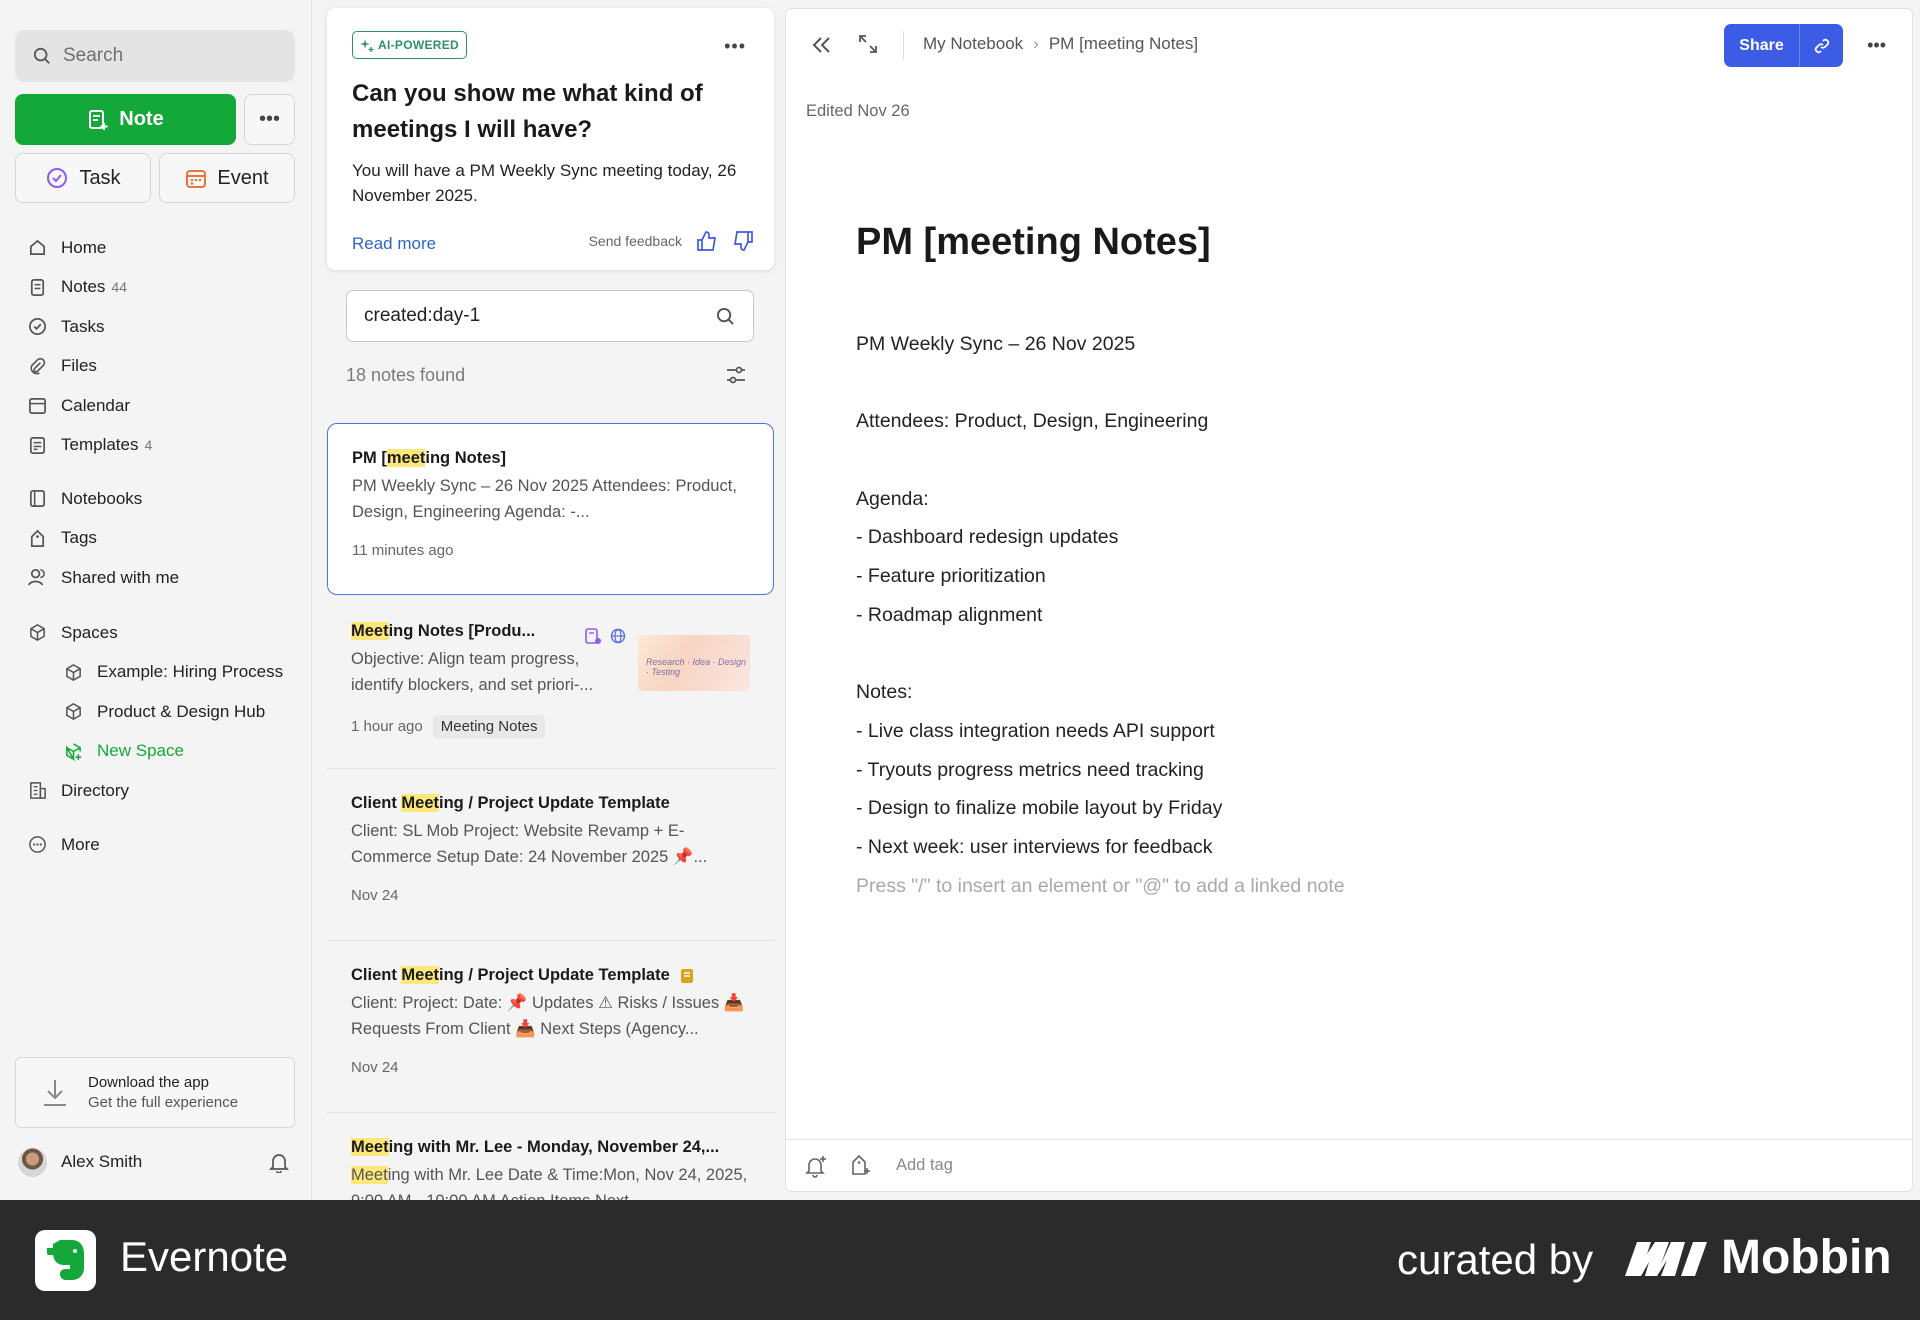 The width and height of the screenshot is (1920, 1320). Describe the element at coordinates (269, 119) in the screenshot. I see `new-more-button: •••` at that location.